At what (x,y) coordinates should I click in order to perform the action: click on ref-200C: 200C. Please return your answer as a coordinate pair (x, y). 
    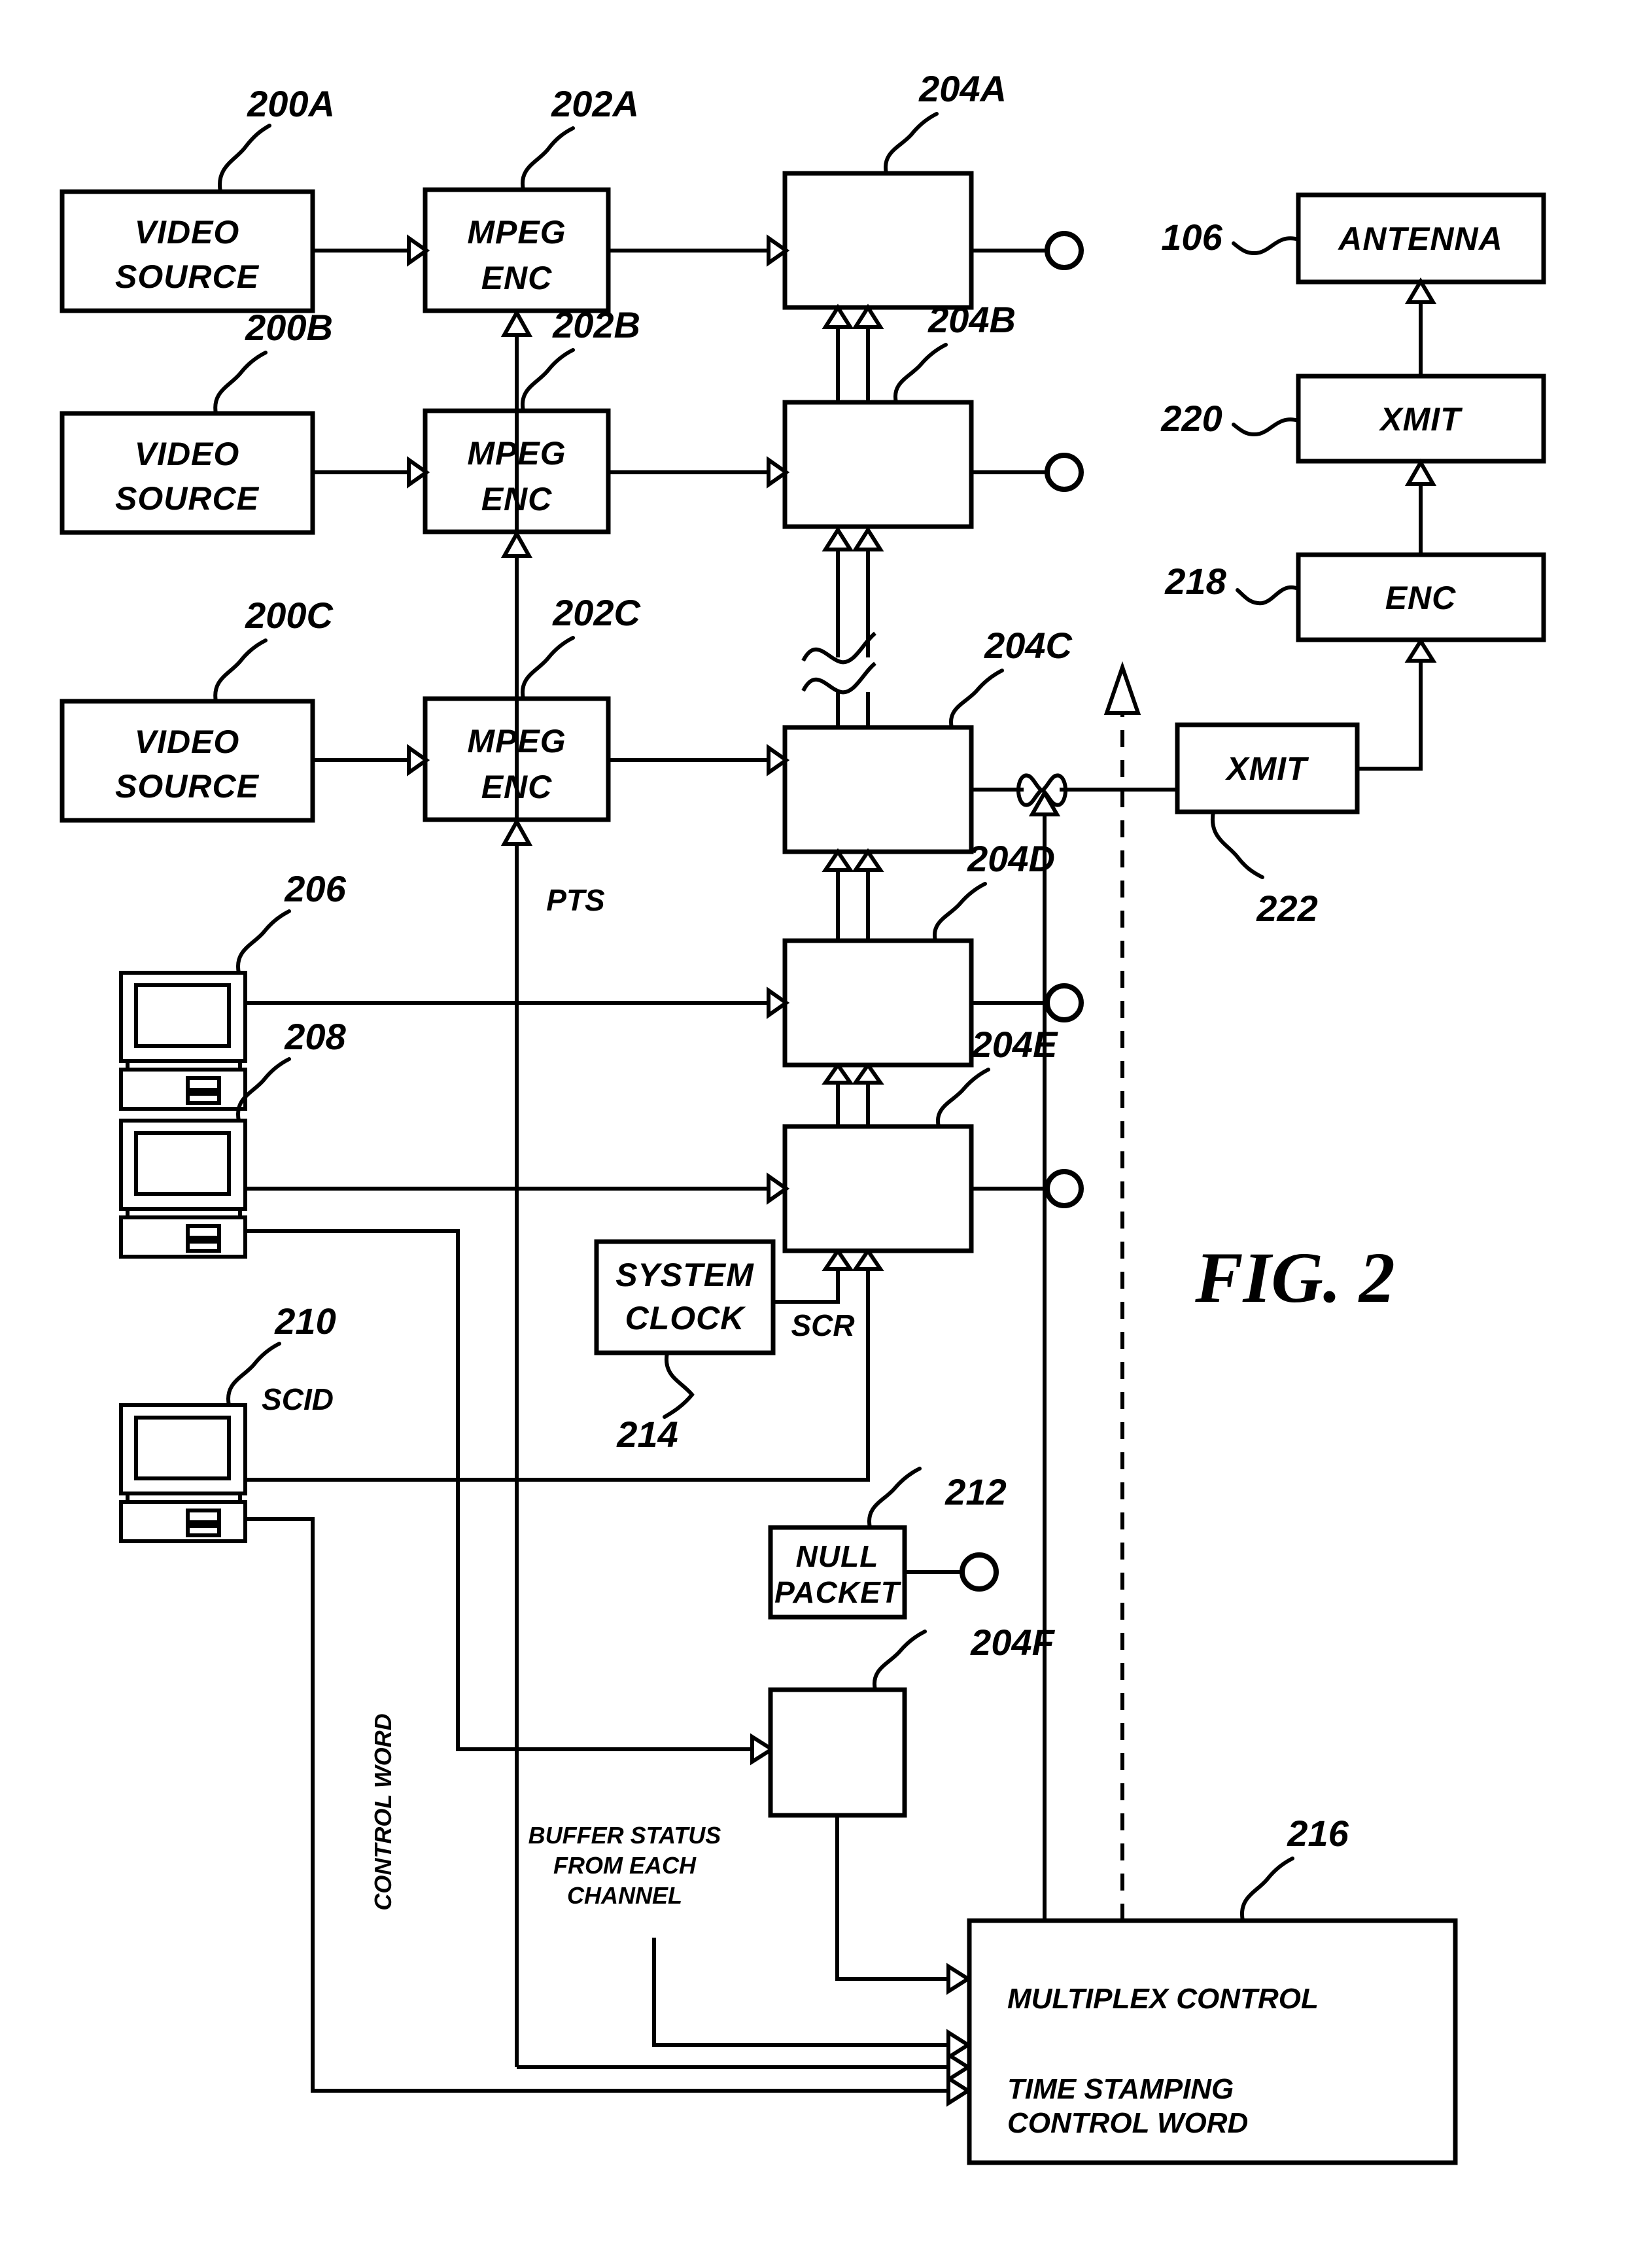
    Looking at the image, I should click on (289, 616).